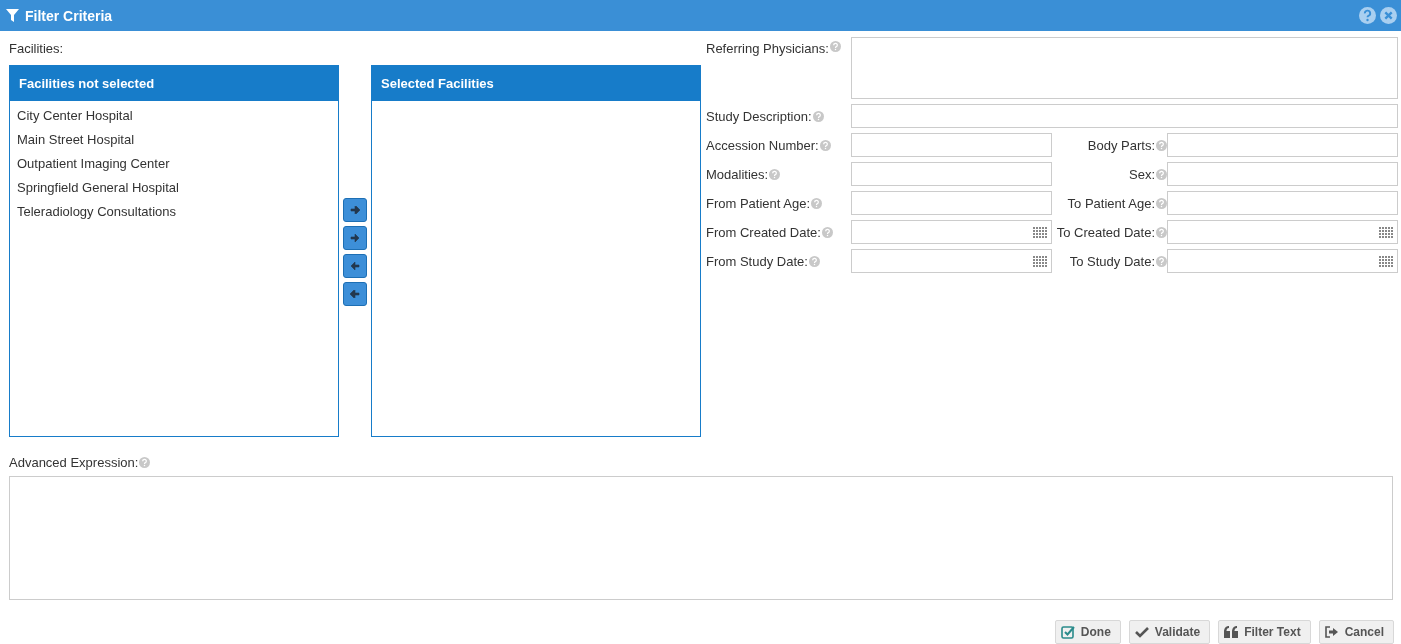 This screenshot has height=644, width=1401. What do you see at coordinates (737, 174) in the screenshot?
I see `field-label: Modalities:` at bounding box center [737, 174].